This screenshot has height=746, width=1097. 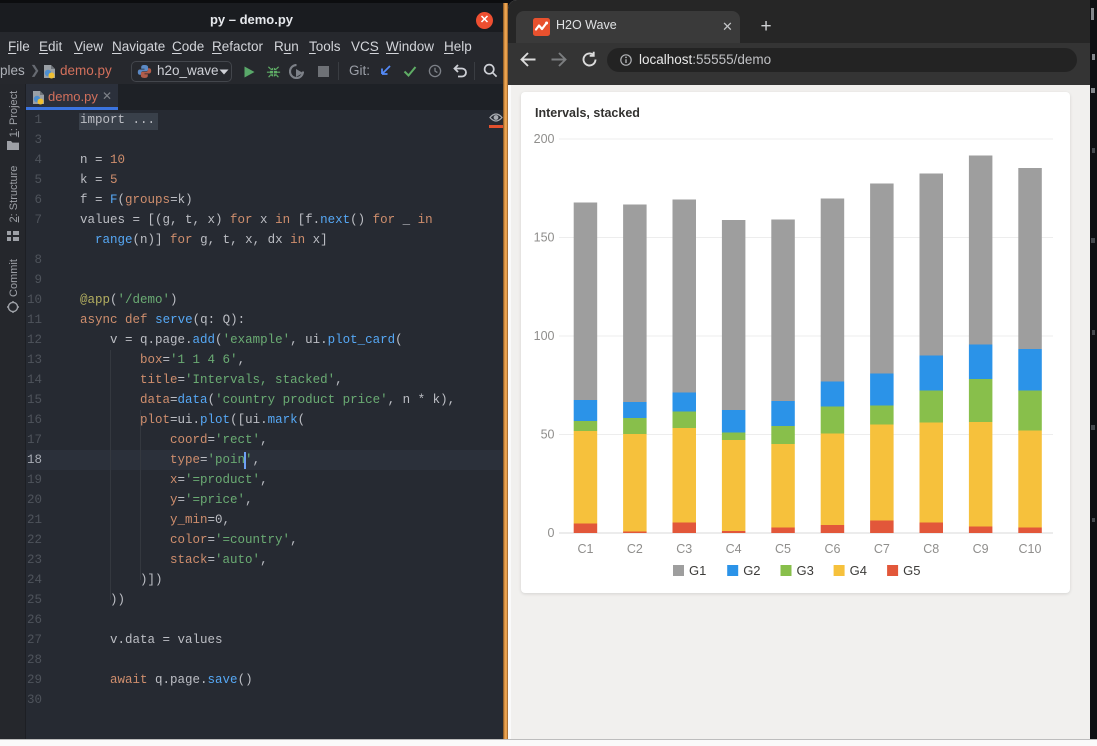 What do you see at coordinates (684, 549) in the screenshot?
I see `svg-text: C3` at bounding box center [684, 549].